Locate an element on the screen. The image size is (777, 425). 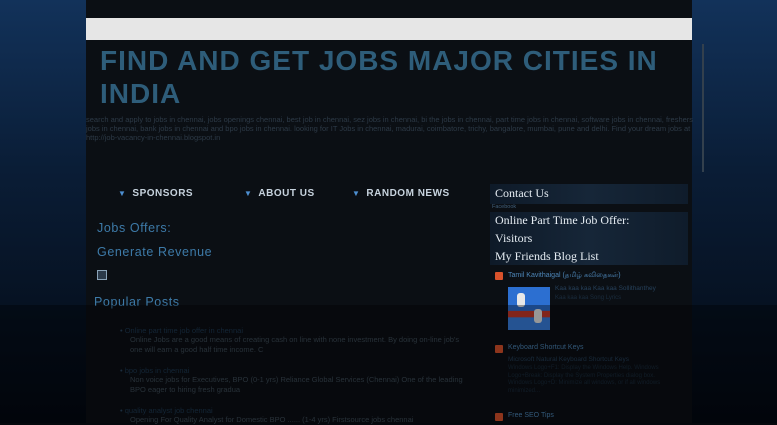
part-time-title: Online Part Time Job Offer: is located at coordinates (562, 220).